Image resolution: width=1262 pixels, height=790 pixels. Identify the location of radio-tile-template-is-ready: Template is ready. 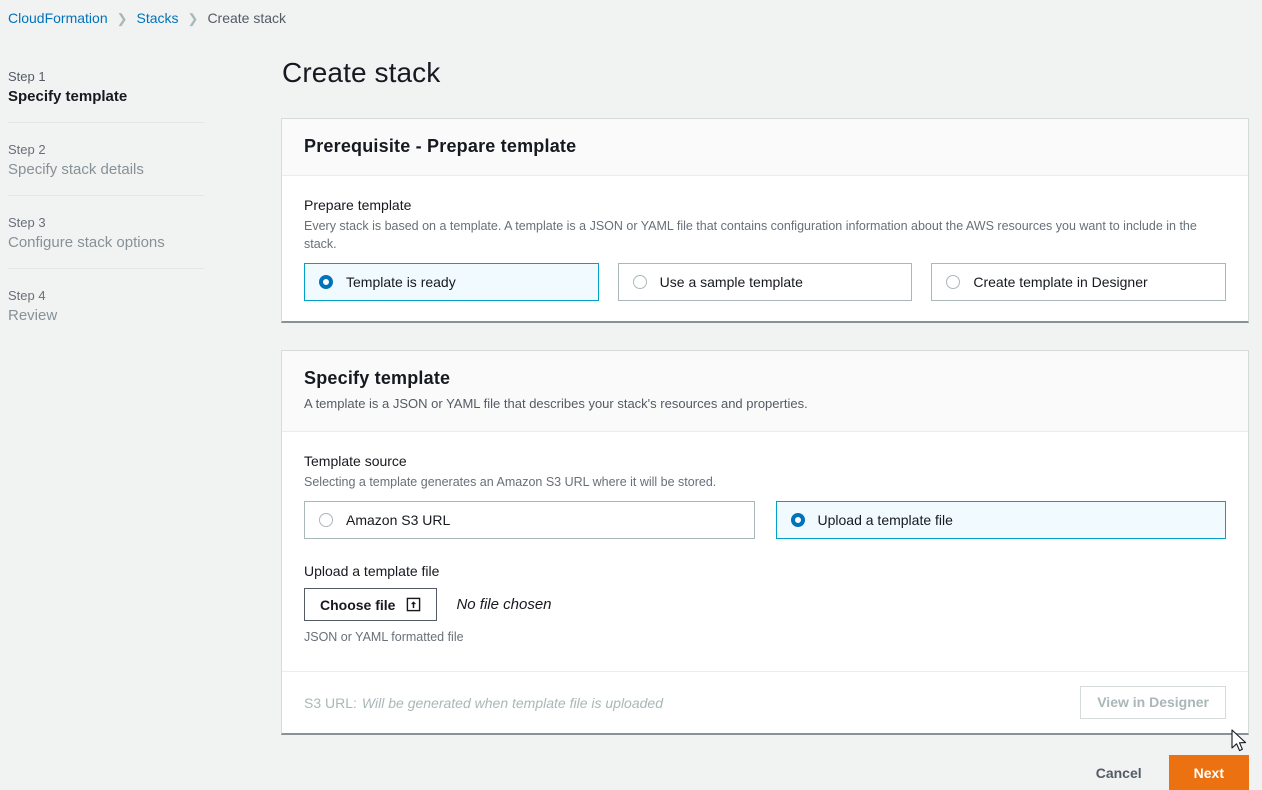
(451, 282).